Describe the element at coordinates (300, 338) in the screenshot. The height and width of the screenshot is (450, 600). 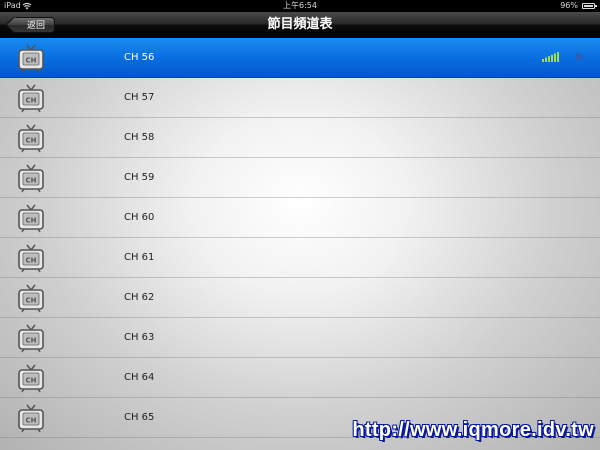
I see `channel-row: CH CH 63` at that location.